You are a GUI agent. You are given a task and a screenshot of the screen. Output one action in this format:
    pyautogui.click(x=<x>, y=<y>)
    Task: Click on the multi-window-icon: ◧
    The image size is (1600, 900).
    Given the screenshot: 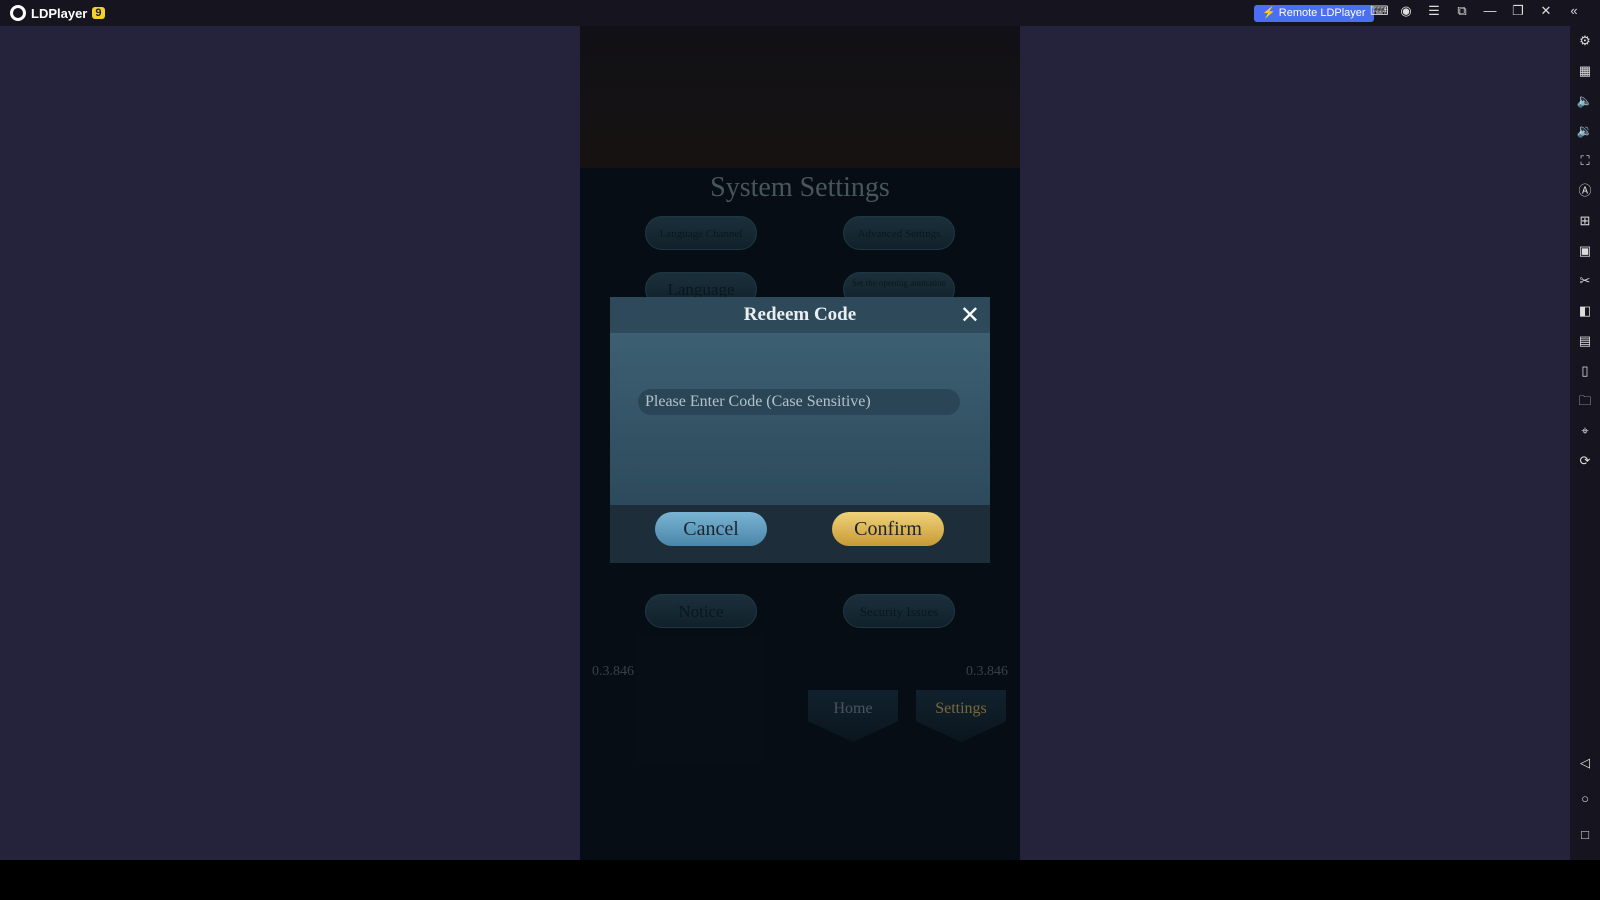 What is the action you would take?
    pyautogui.click(x=1585, y=311)
    